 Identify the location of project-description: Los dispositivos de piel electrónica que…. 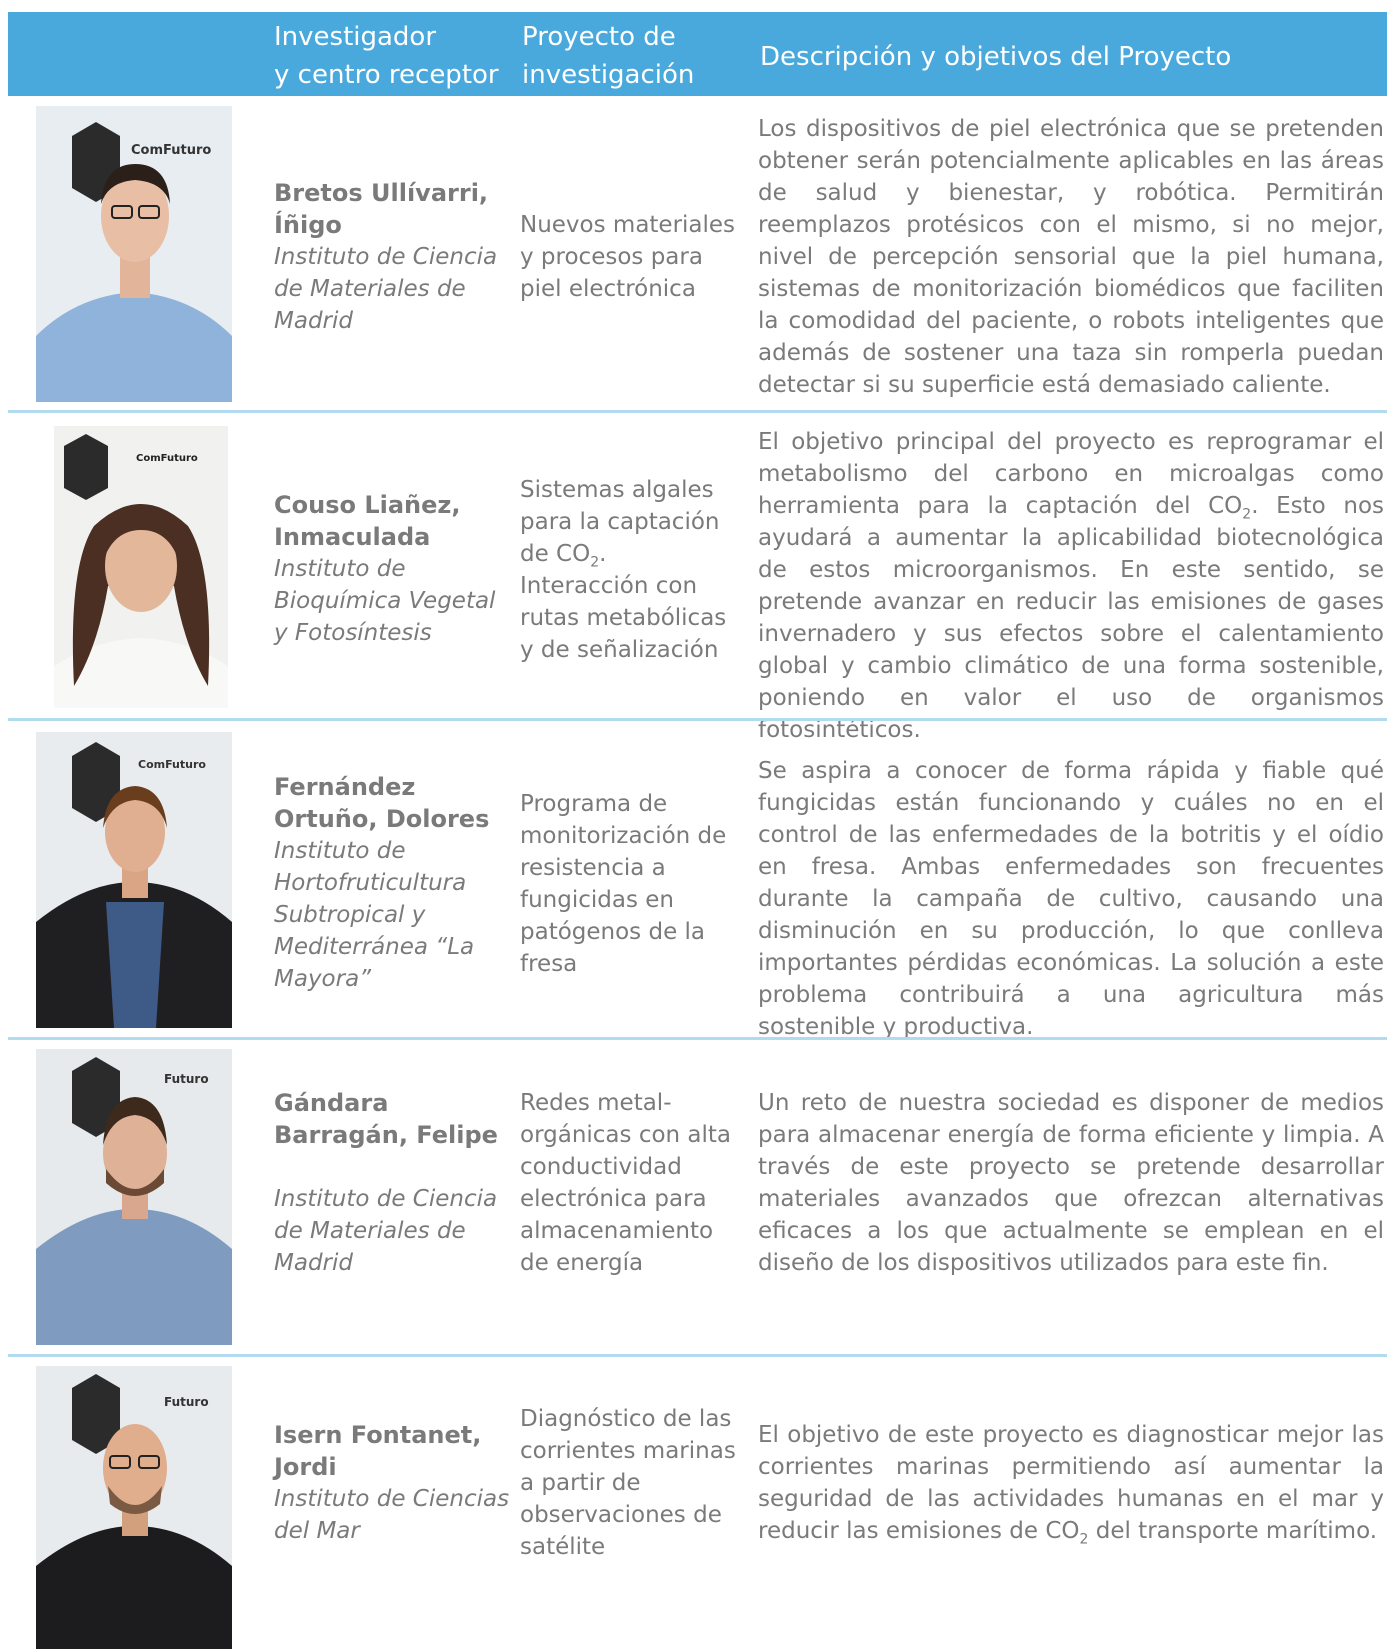
(1071, 257).